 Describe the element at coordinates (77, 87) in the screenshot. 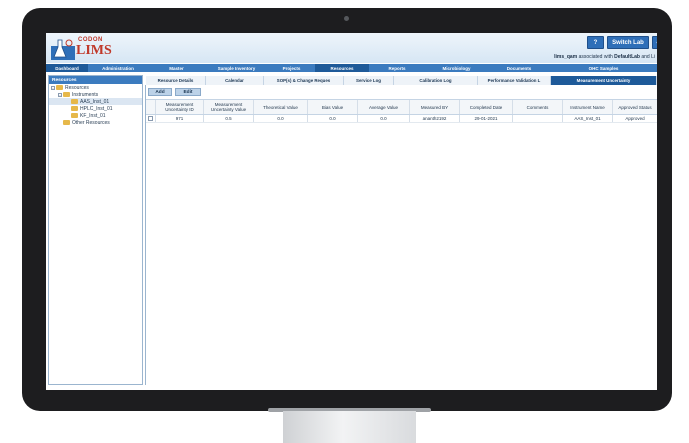

I see `tree-label: Resources` at that location.